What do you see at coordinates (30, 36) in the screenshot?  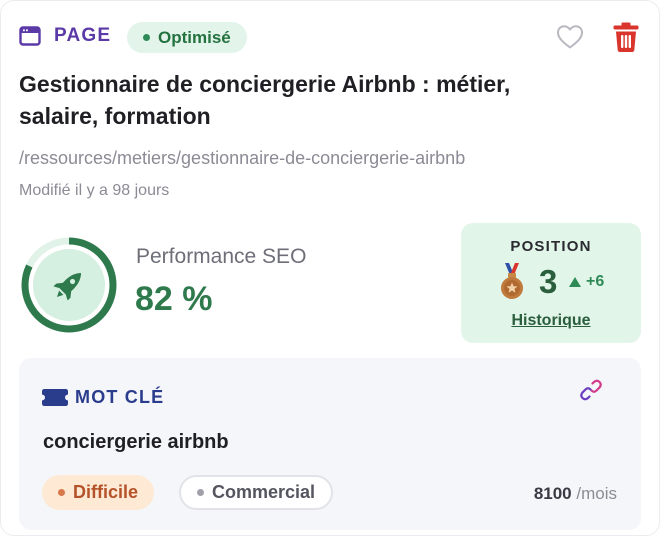 I see `browser-window-icon` at bounding box center [30, 36].